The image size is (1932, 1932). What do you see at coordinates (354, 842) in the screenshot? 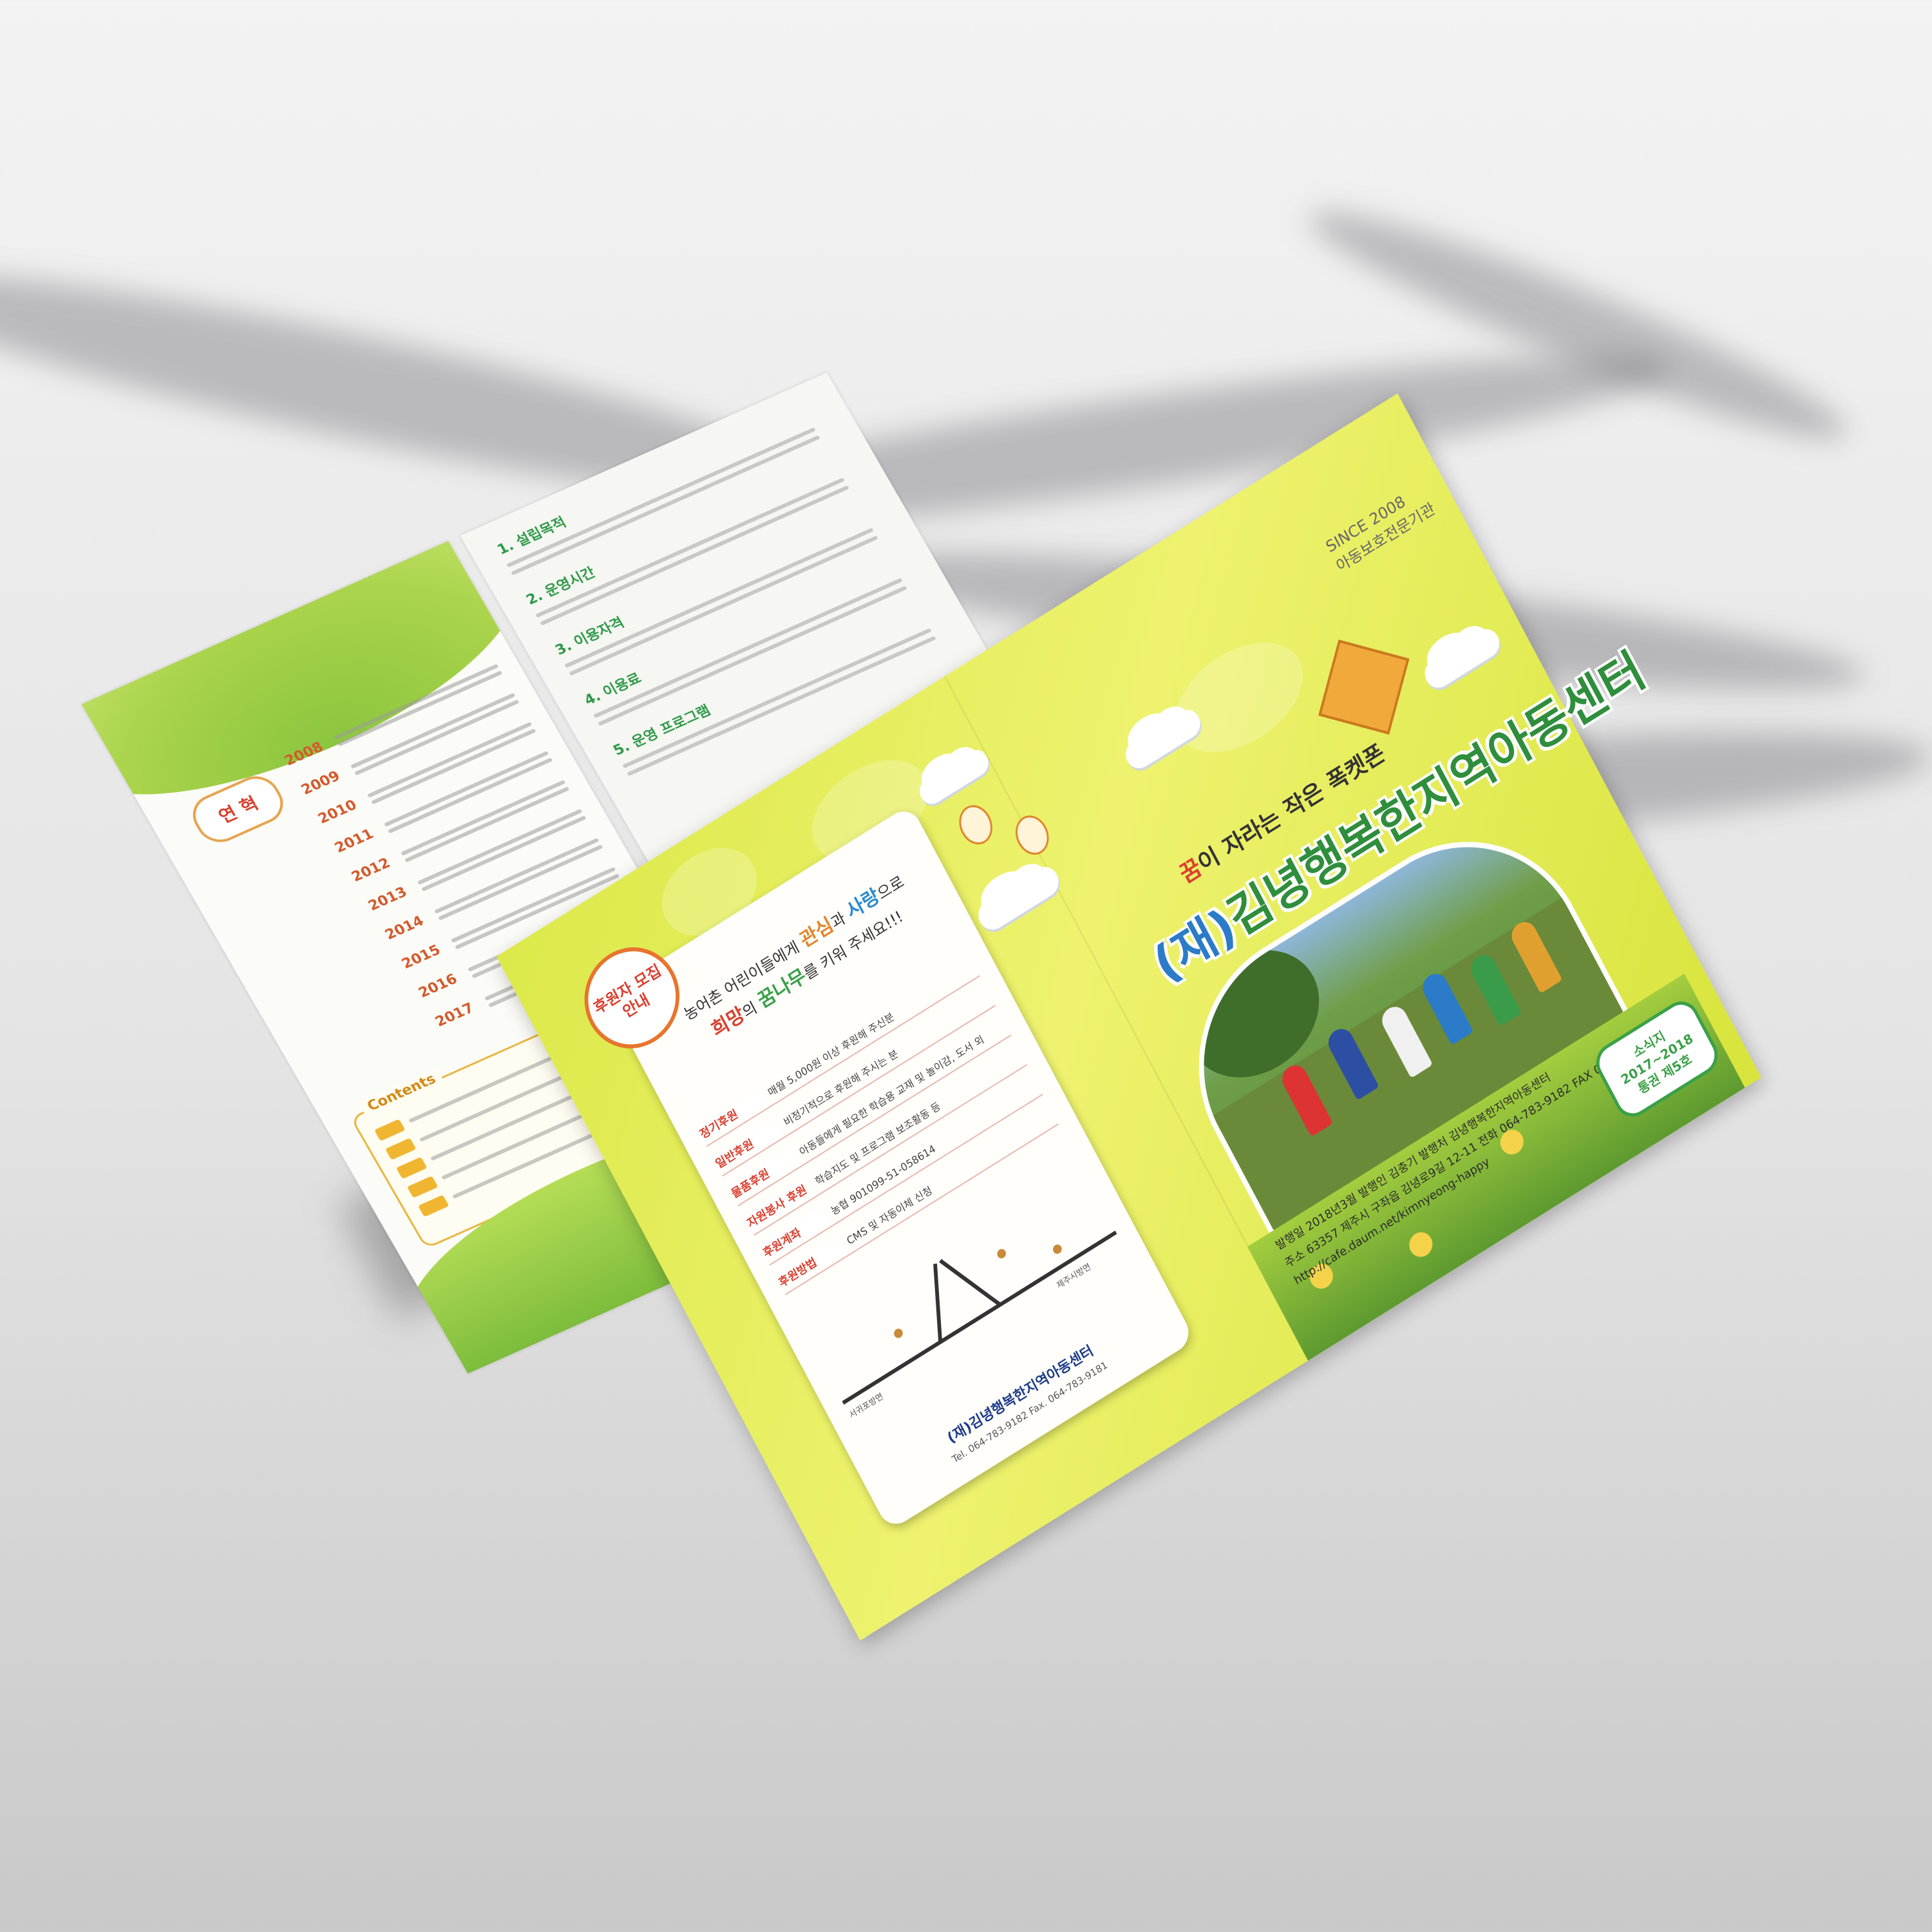
I see `timeline-year: 2011` at bounding box center [354, 842].